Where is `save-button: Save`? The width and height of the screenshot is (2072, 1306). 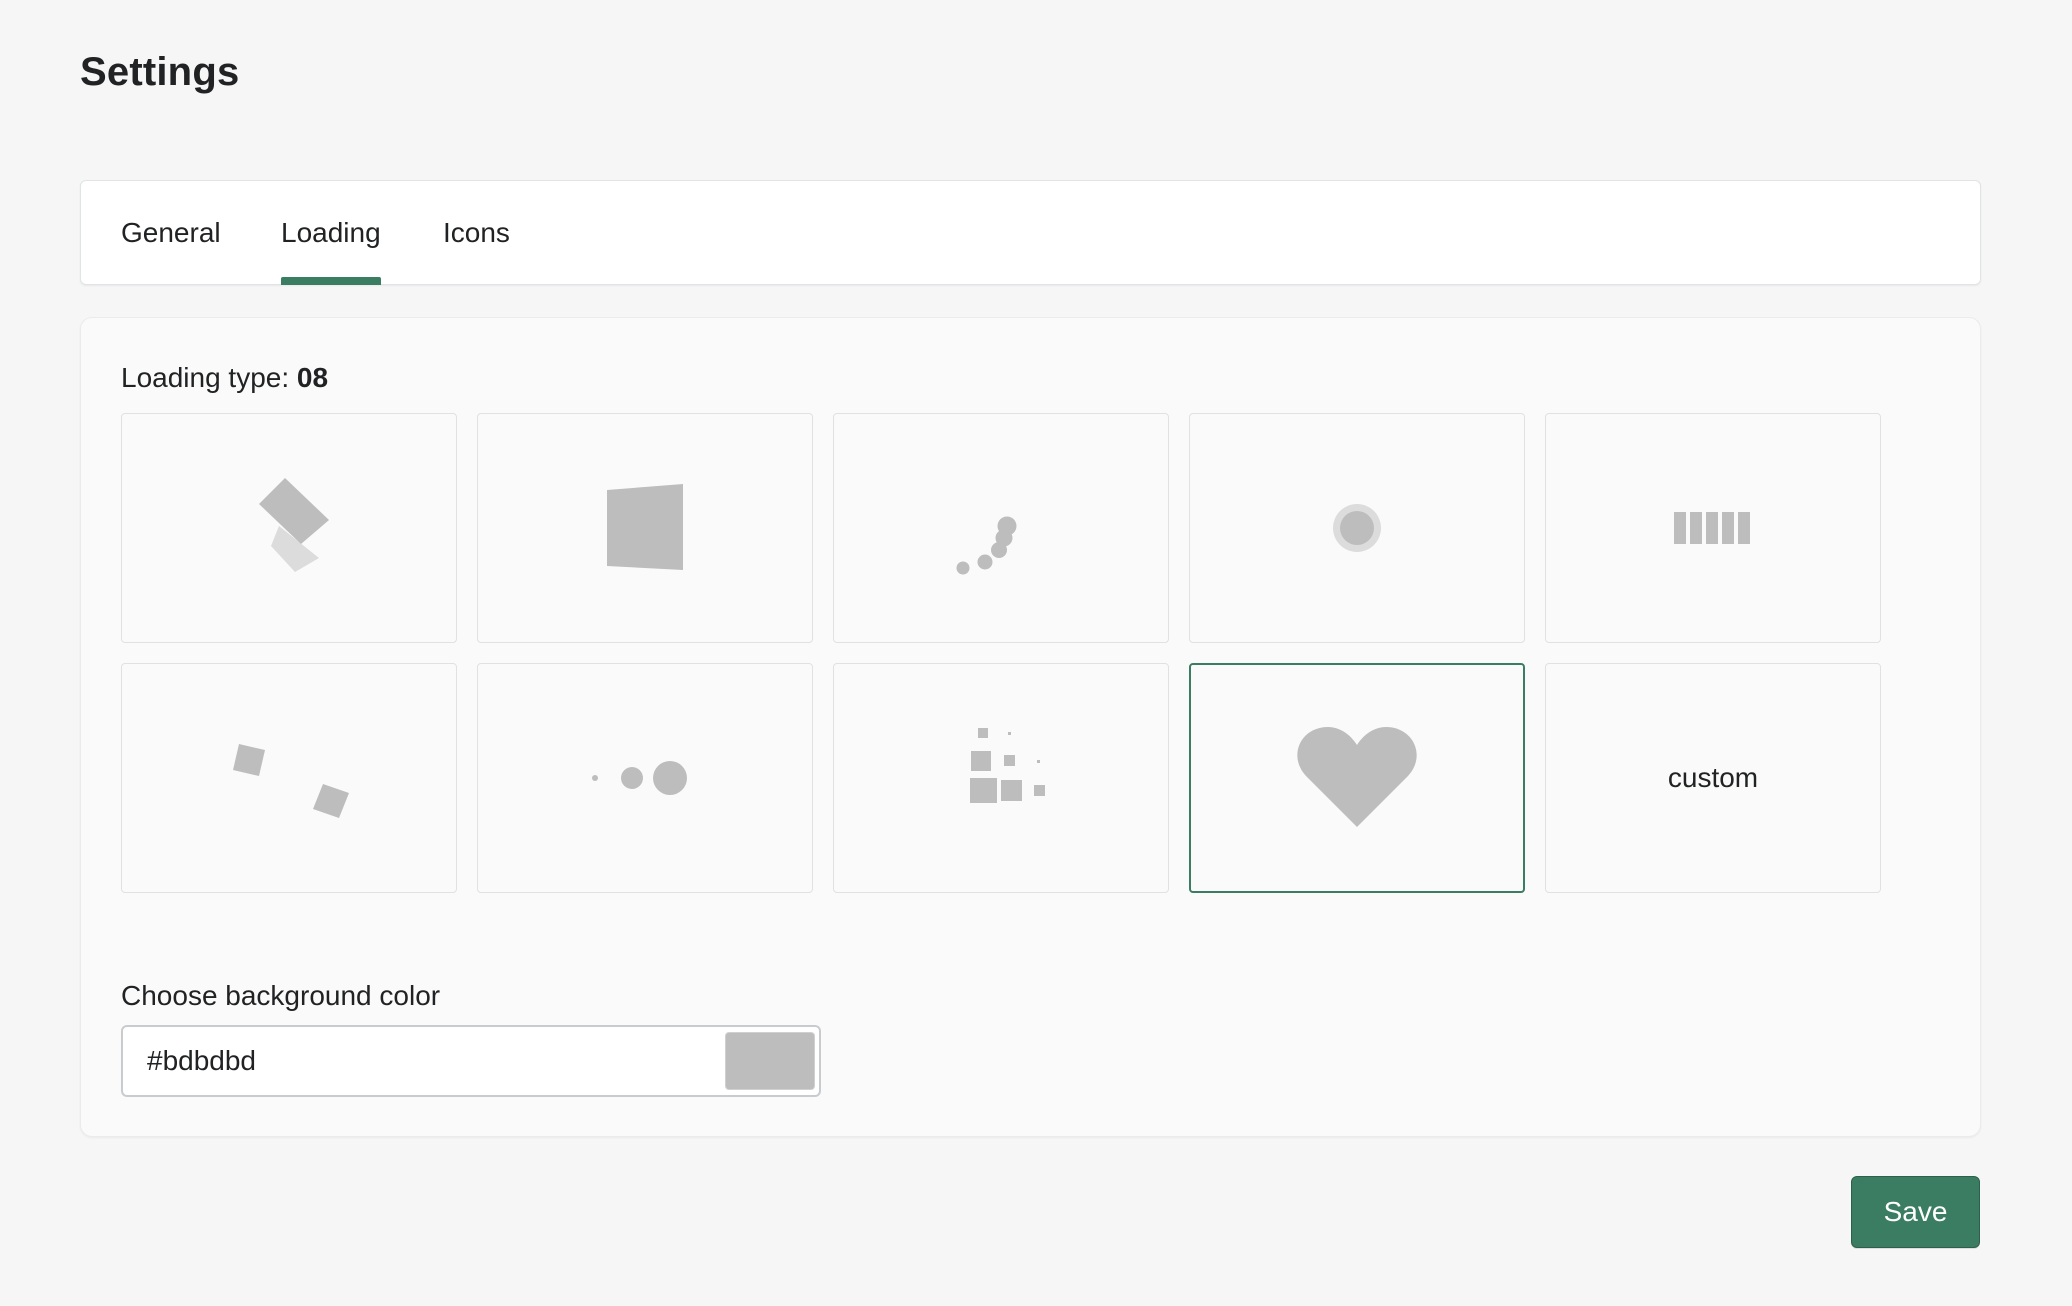 save-button: Save is located at coordinates (1915, 1212).